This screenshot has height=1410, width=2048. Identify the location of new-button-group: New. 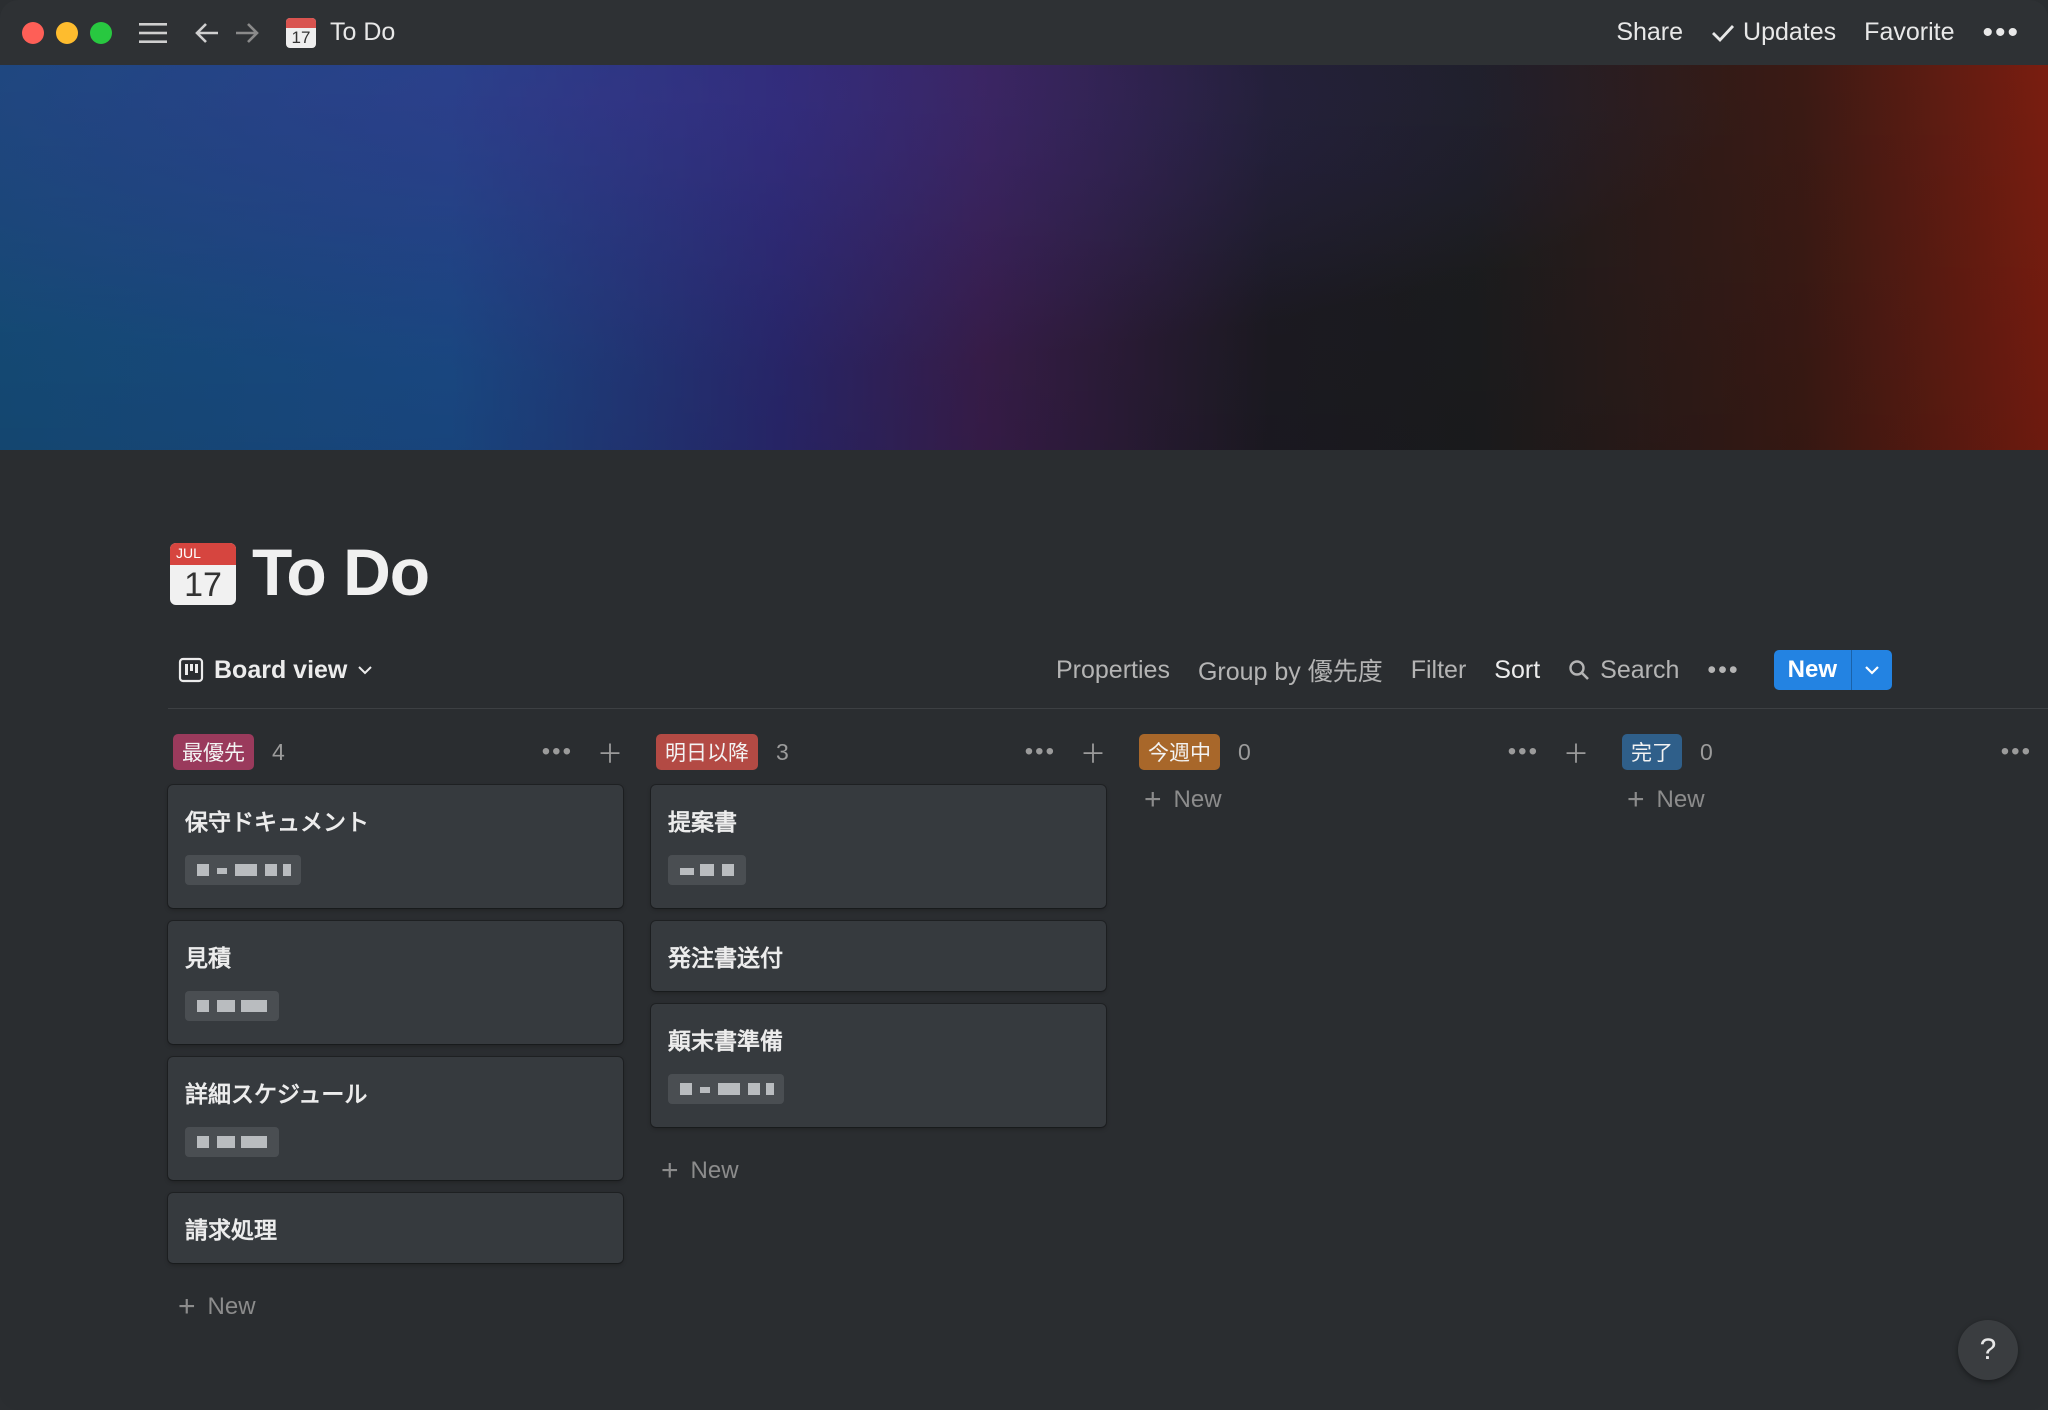
(1832, 670).